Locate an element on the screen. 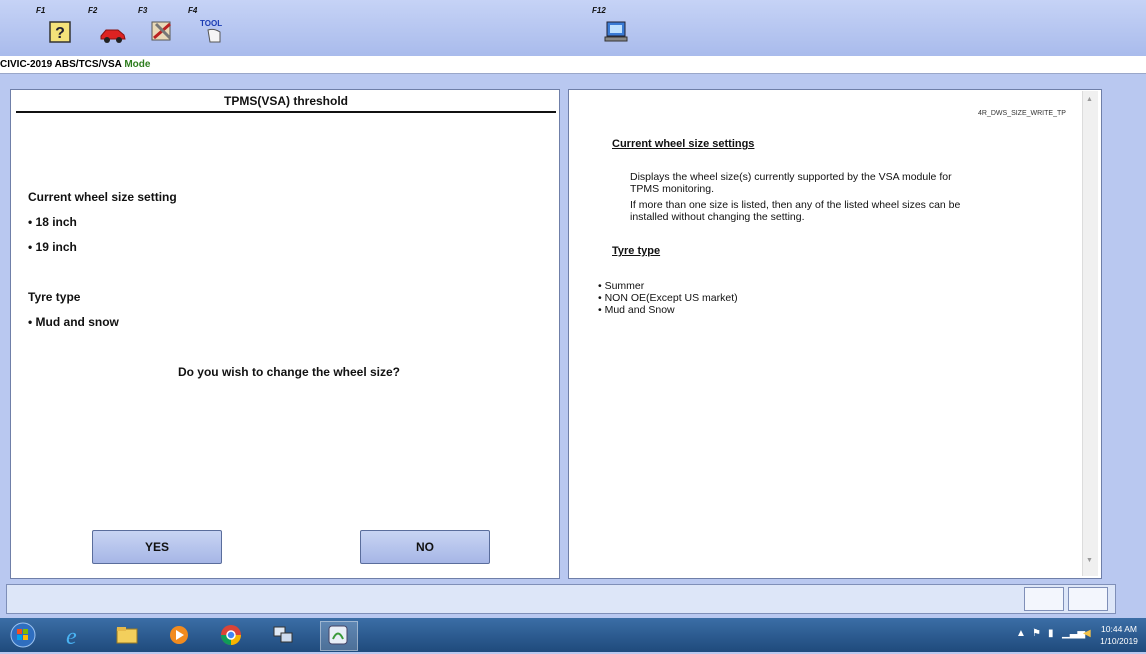  help-bullet-text: NON OE(Except US market) is located at coordinates (671, 298).